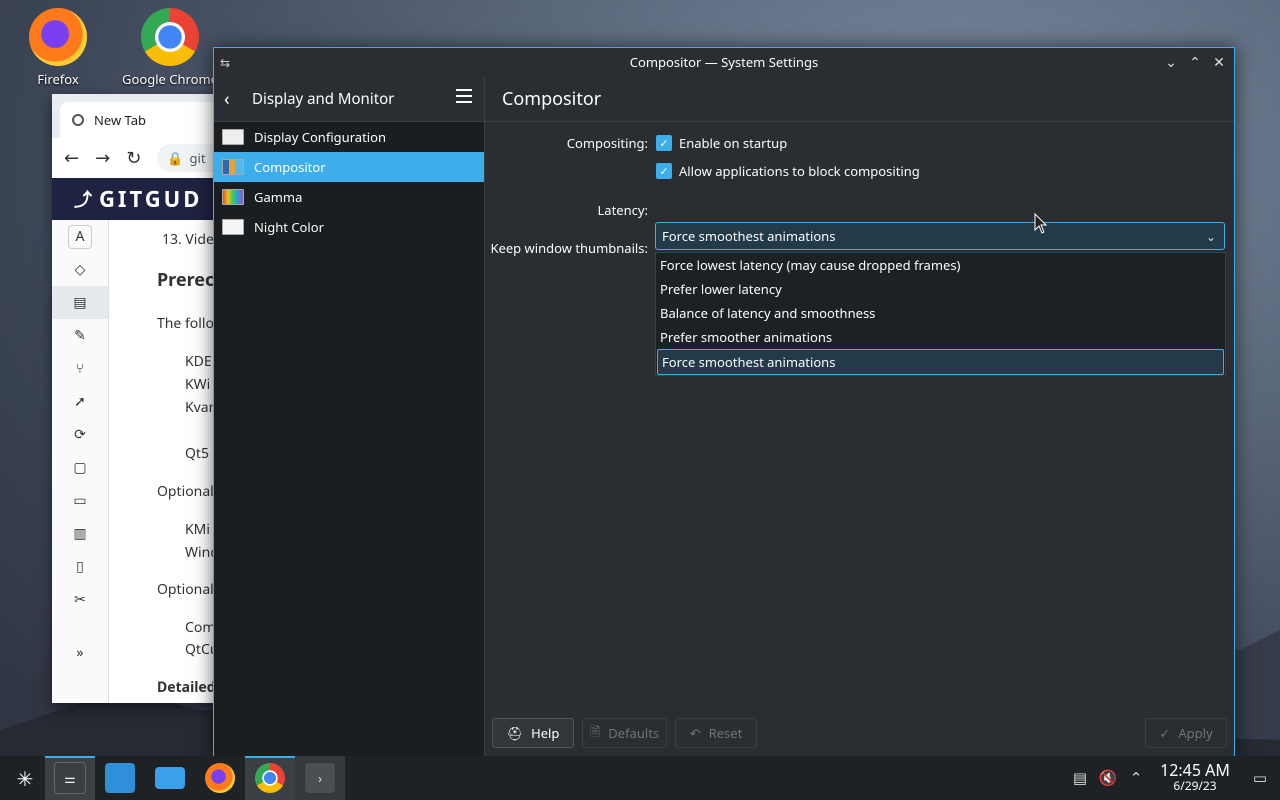  What do you see at coordinates (716, 733) in the screenshot?
I see `reset-button: ↶ Reset` at bounding box center [716, 733].